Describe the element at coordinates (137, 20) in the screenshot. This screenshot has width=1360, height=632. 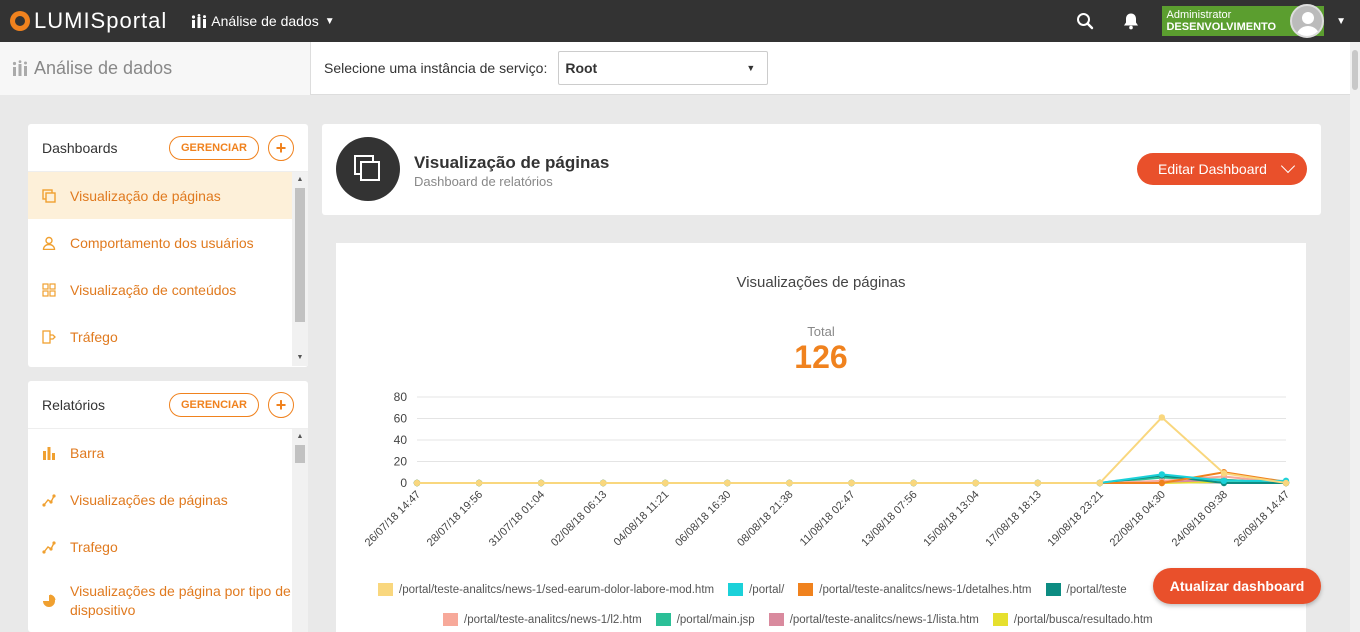
I see `logo-text-bold: portal` at that location.